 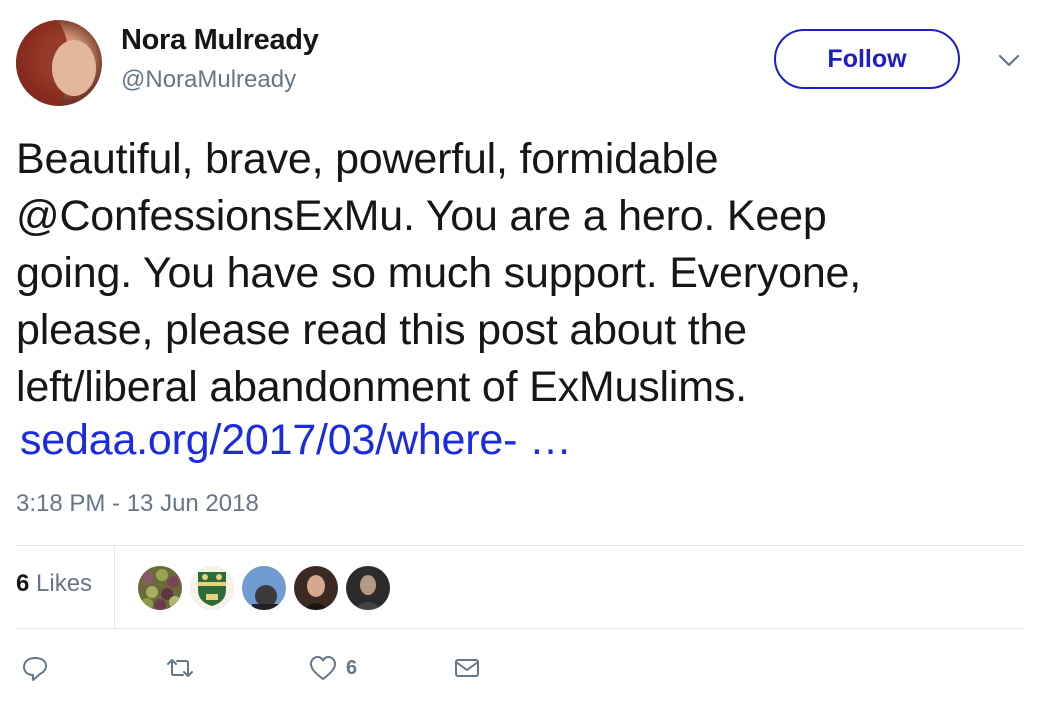 I want to click on liker-avatar-woman, so click(x=316, y=588).